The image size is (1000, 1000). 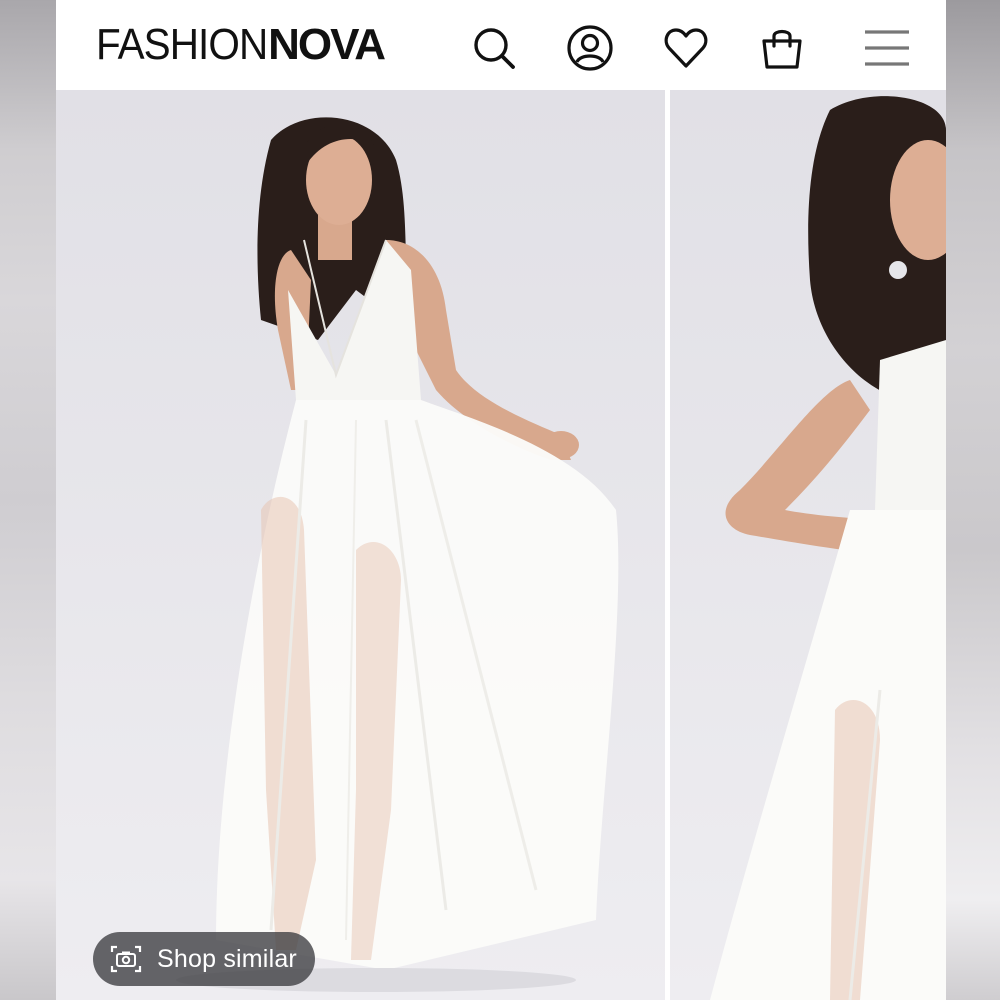 I want to click on search-button, so click(x=494, y=48).